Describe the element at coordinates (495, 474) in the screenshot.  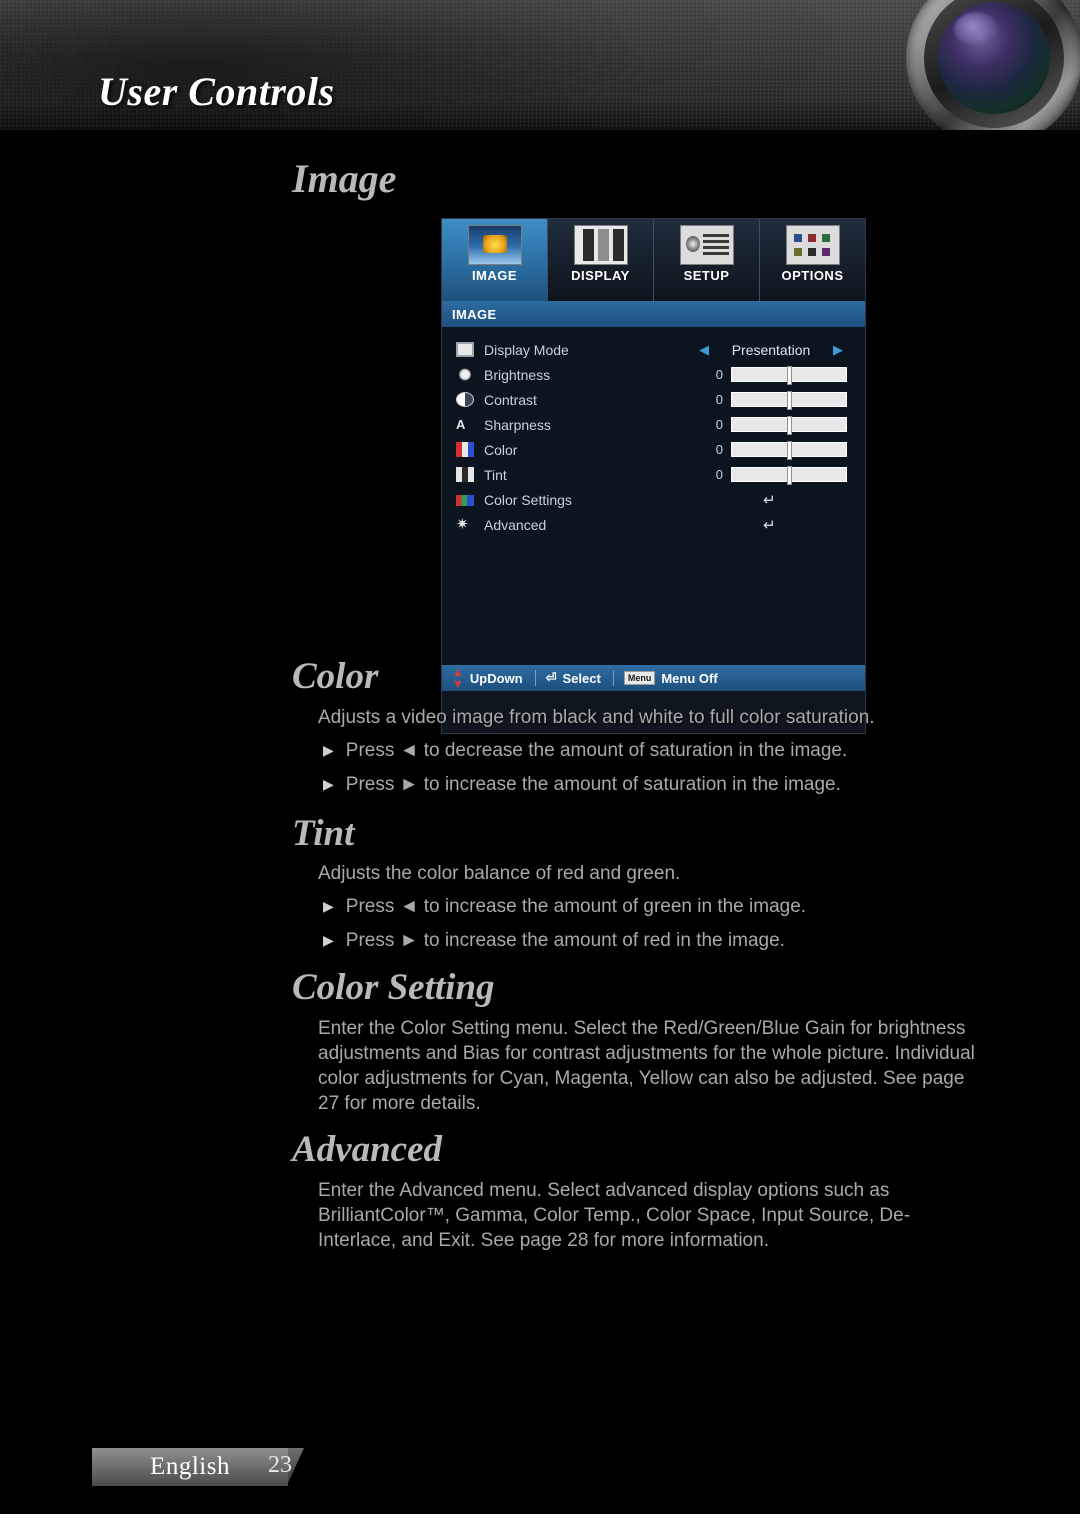
I see `osd-row-label: Tint` at that location.